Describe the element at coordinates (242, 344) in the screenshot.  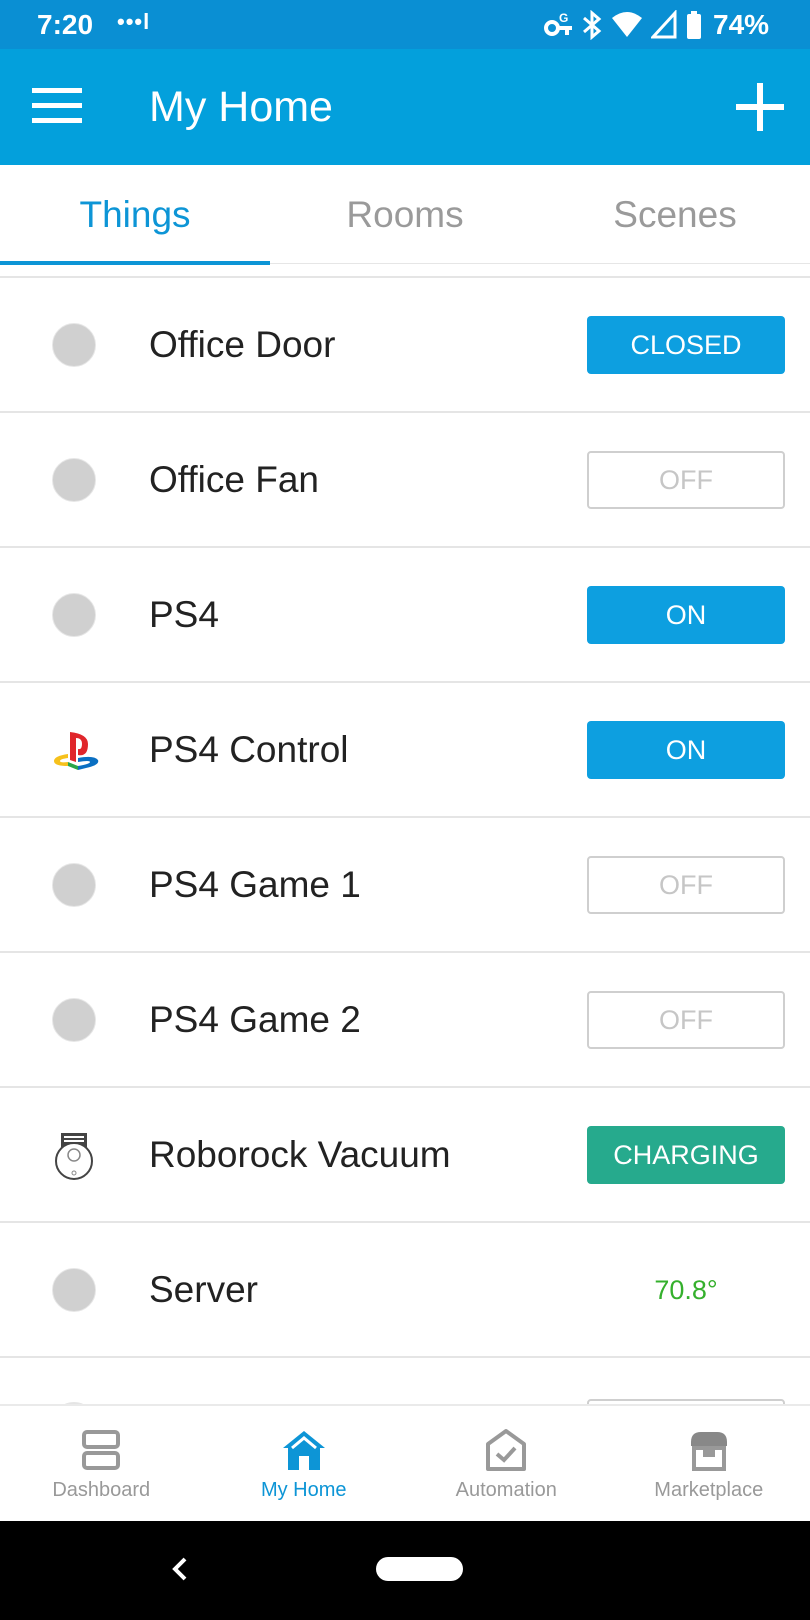
I see `thing-name: Office Door` at that location.